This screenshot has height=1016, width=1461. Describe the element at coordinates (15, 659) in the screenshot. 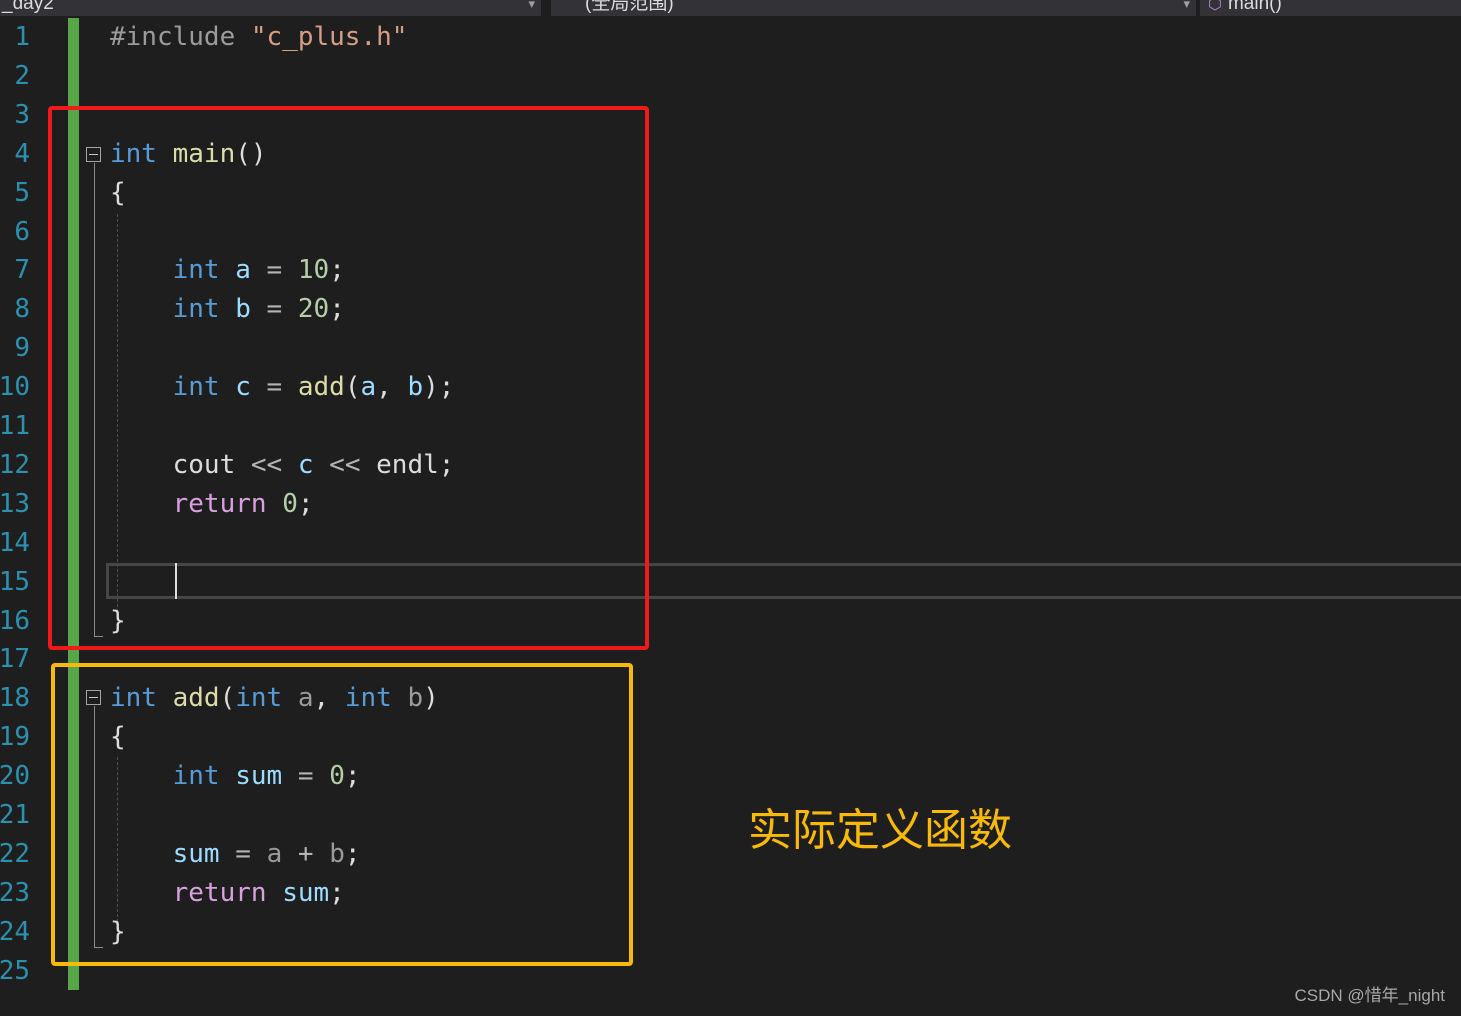

I see `line-number: 17` at that location.